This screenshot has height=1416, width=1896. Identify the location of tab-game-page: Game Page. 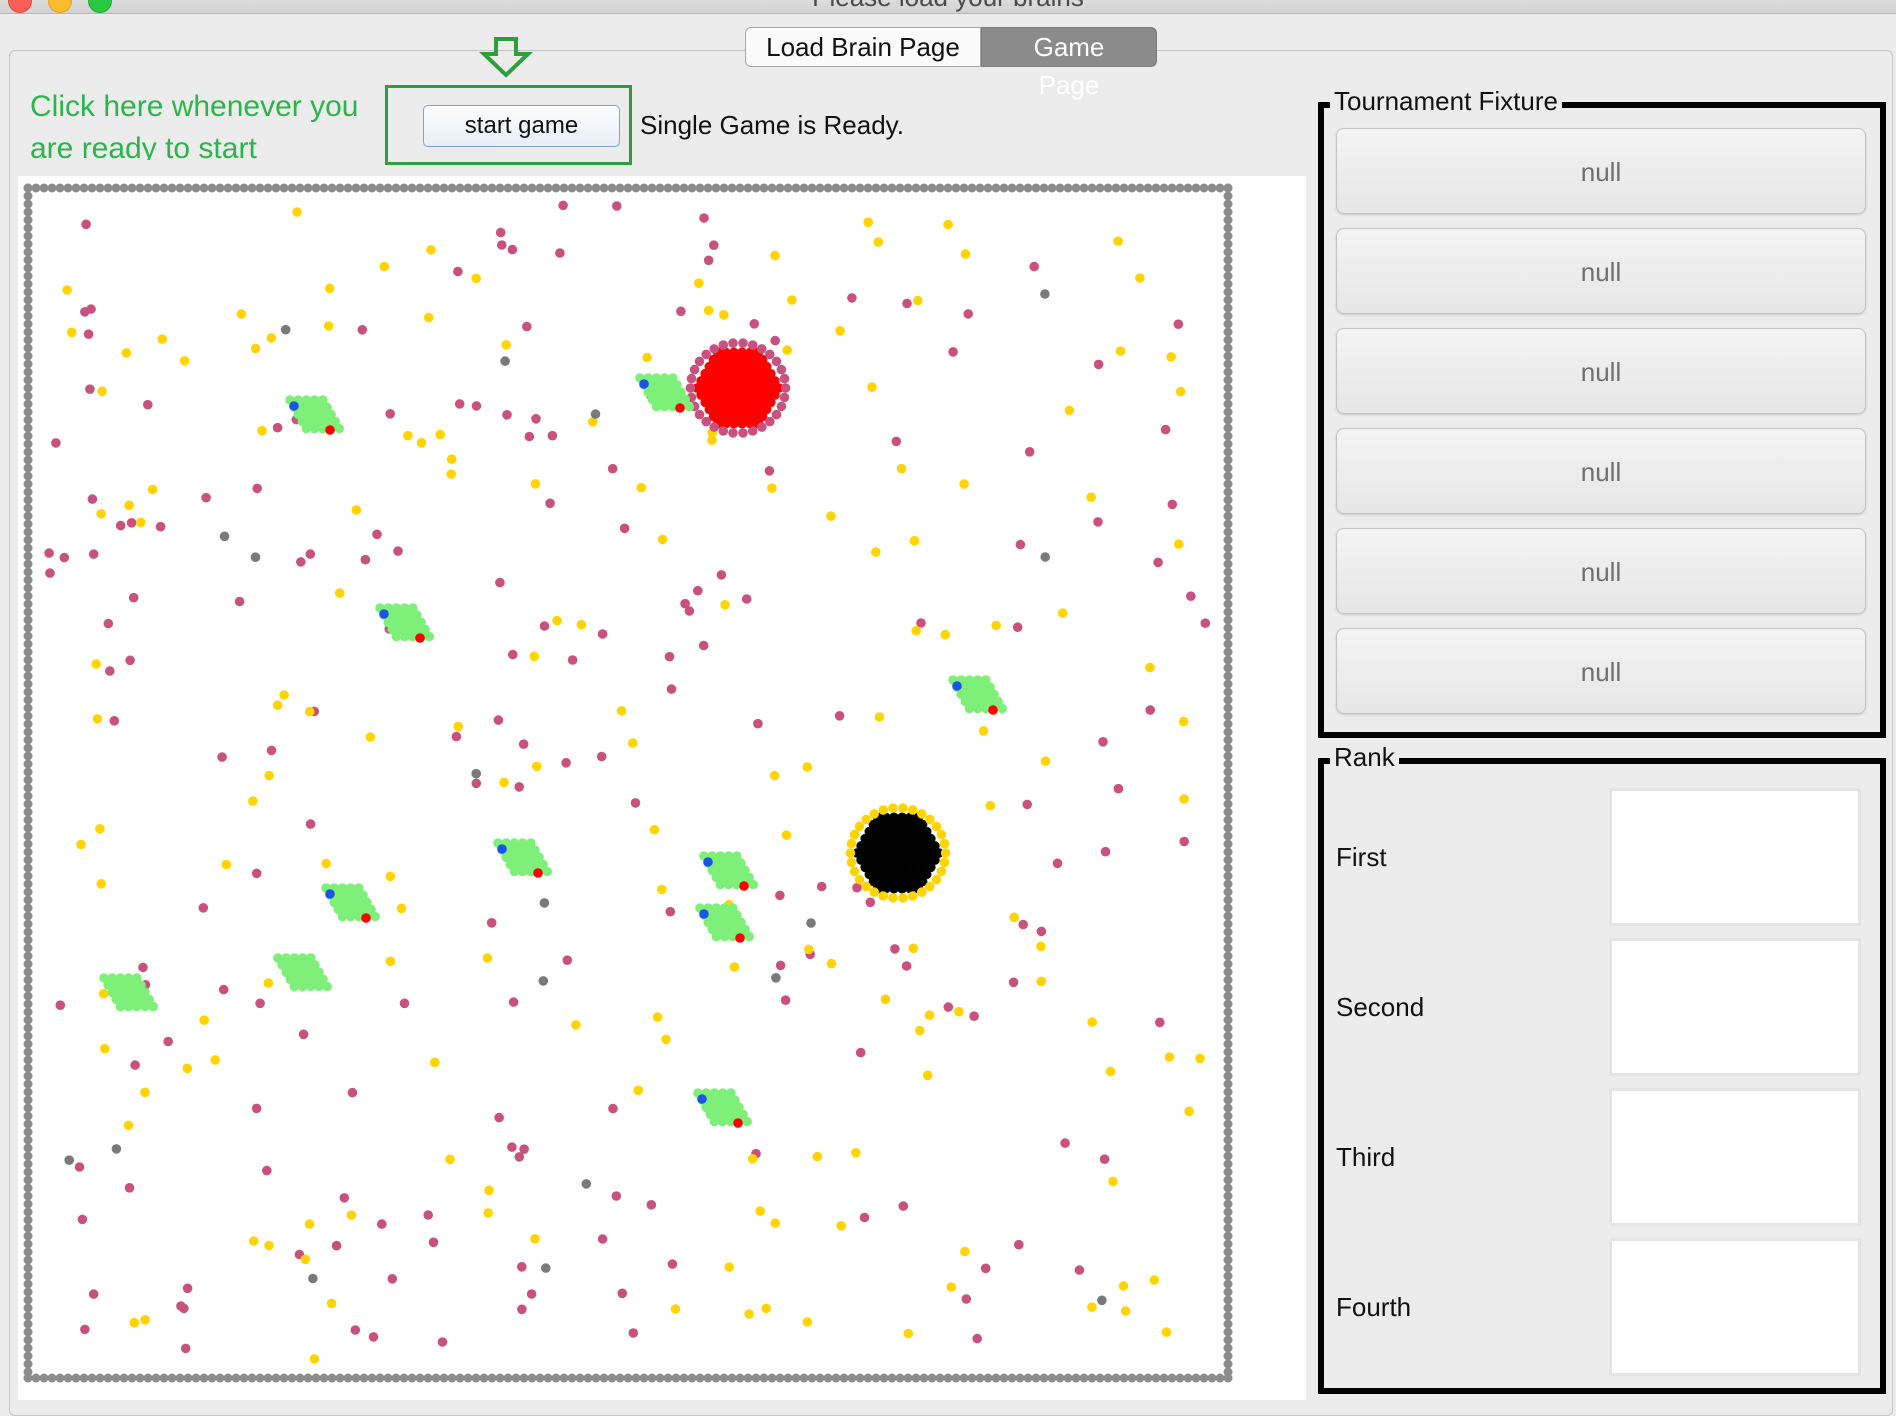
(1069, 63).